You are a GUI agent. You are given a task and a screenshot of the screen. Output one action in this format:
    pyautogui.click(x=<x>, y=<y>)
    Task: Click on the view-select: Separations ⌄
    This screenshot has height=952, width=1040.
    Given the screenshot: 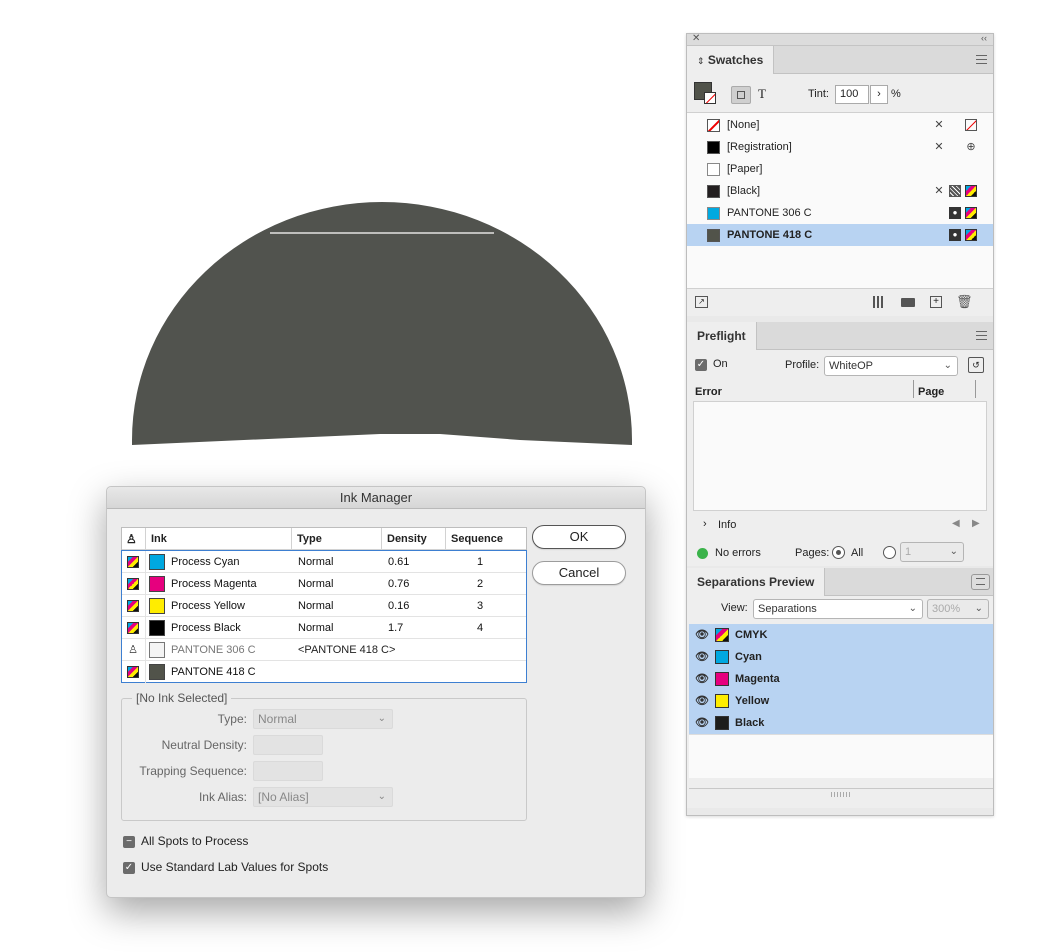 What is the action you would take?
    pyautogui.click(x=838, y=609)
    